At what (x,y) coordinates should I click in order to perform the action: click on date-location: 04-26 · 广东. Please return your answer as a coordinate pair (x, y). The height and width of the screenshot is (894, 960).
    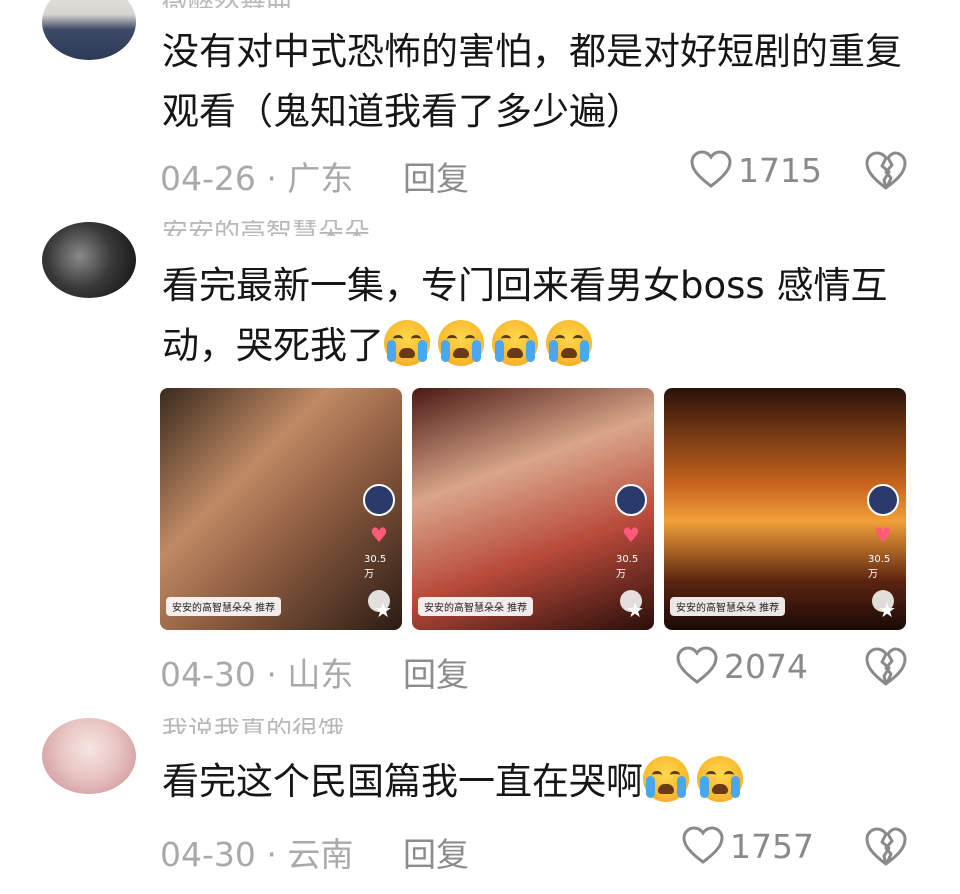
    Looking at the image, I should click on (257, 178).